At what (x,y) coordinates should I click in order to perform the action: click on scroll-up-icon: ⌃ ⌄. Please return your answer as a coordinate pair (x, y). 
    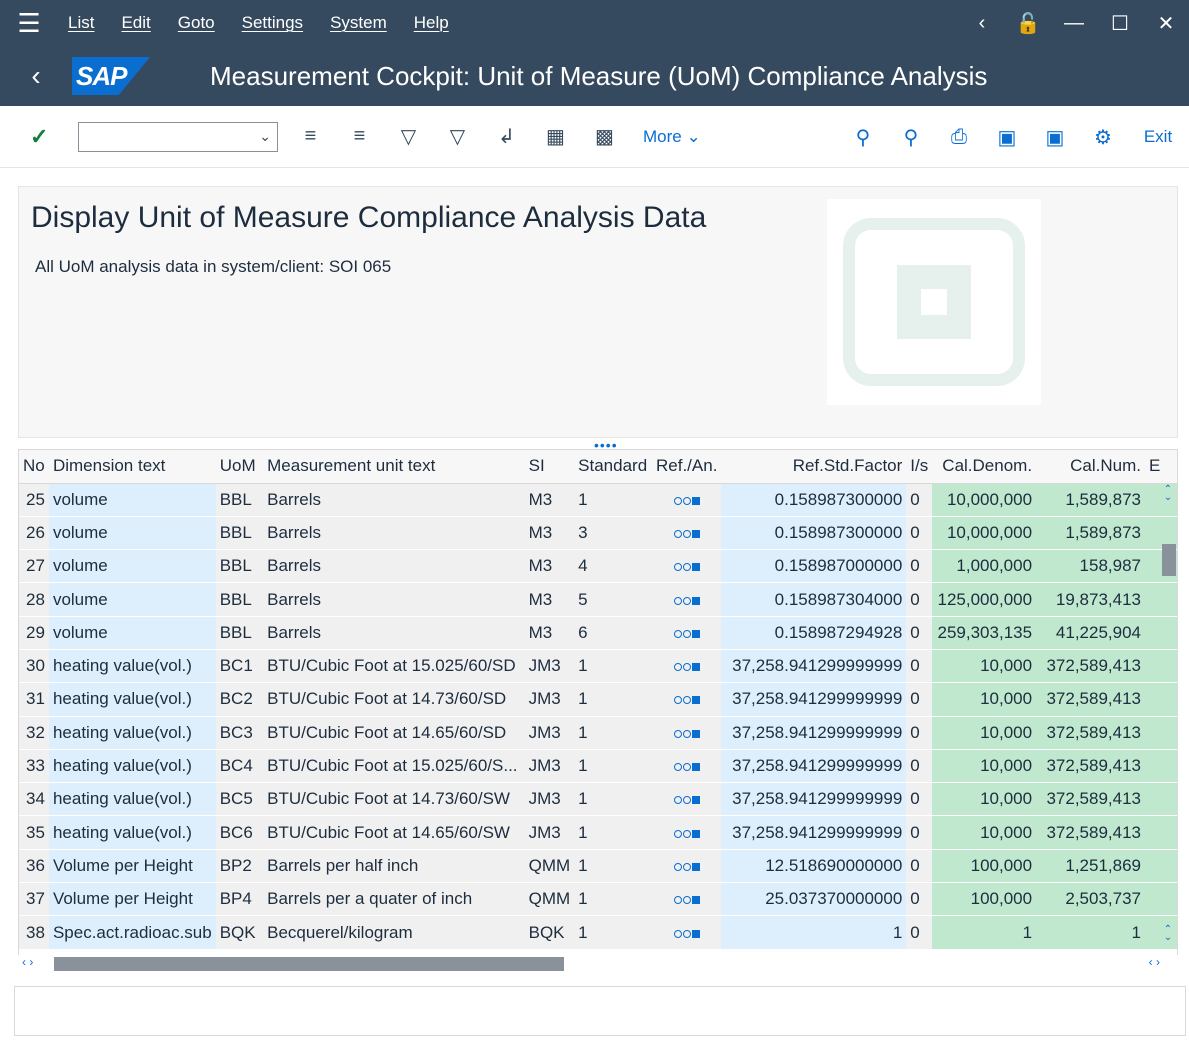
    Looking at the image, I should click on (1168, 494).